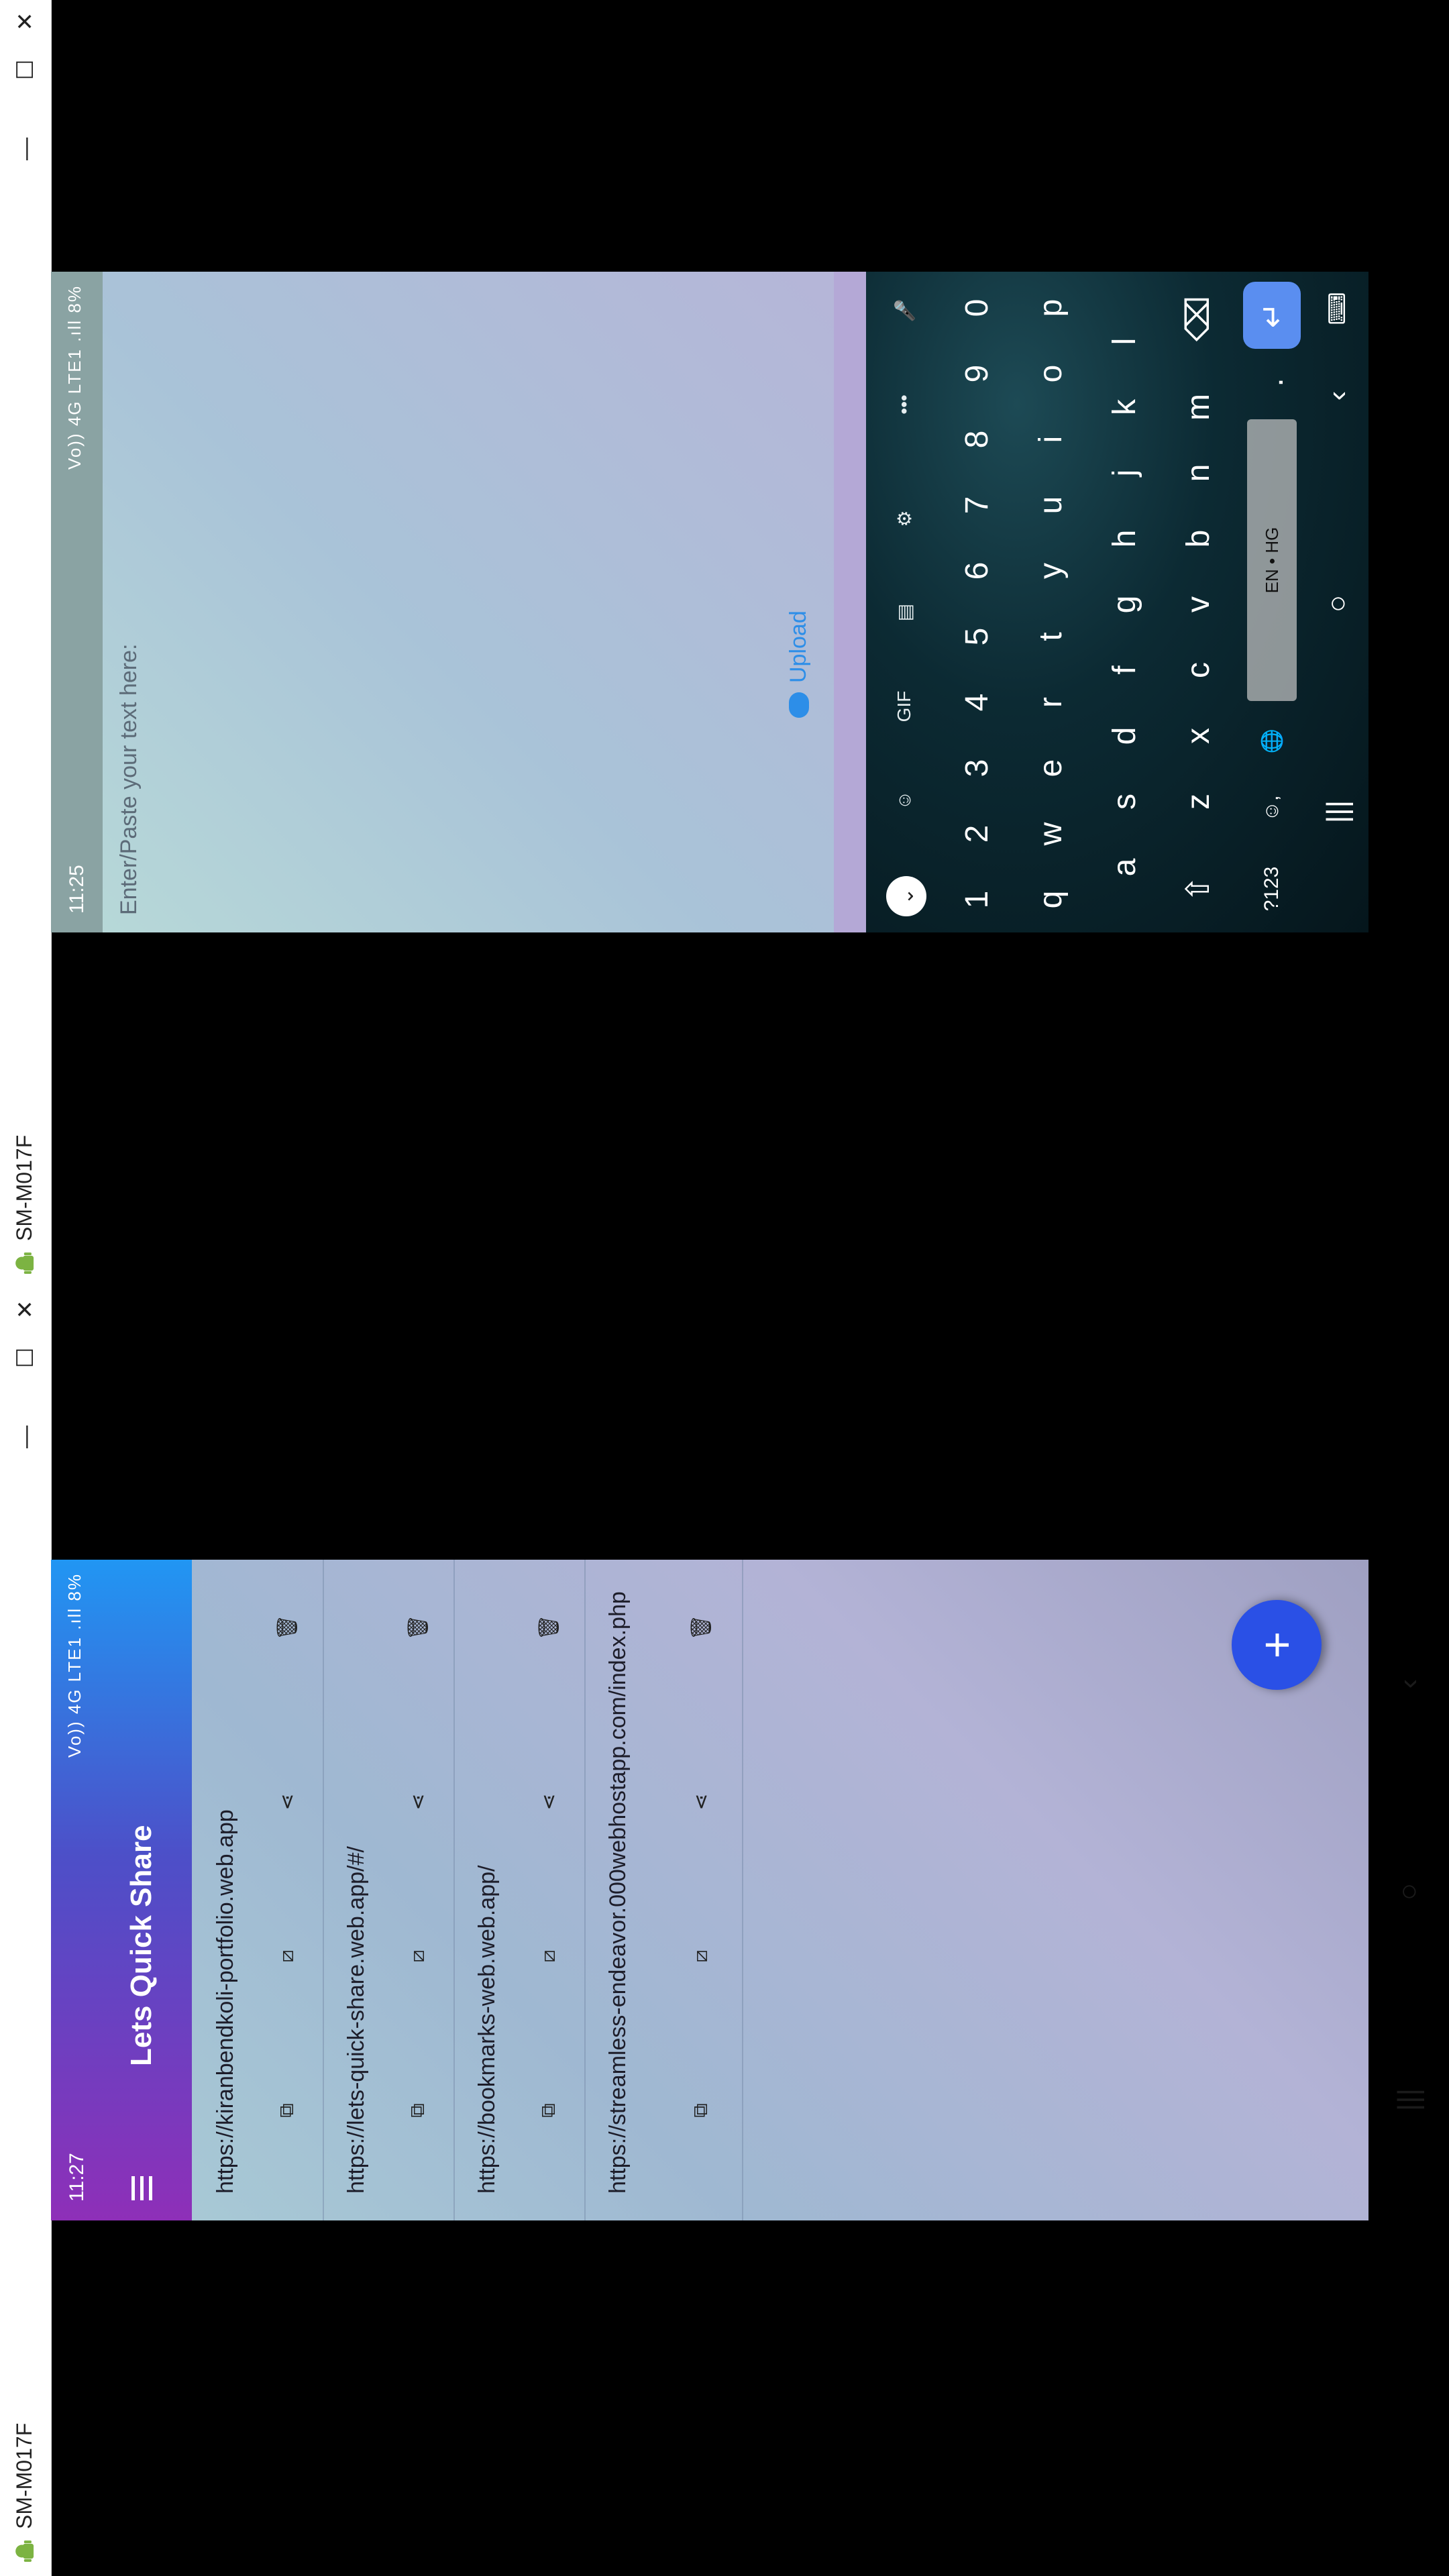 The width and height of the screenshot is (1449, 2576). Describe the element at coordinates (76, 2177) in the screenshot. I see `status-time: 11:27` at that location.